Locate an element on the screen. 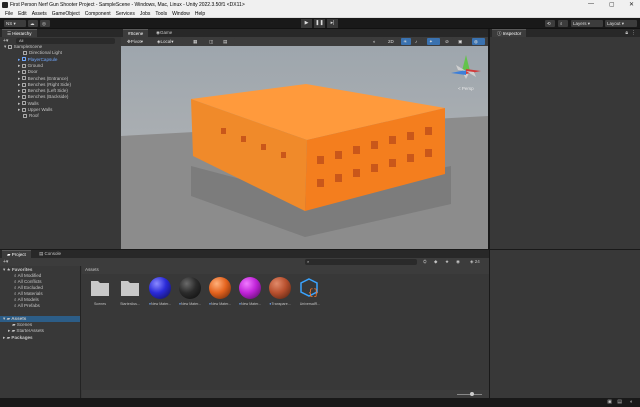  hierarchy-item-label: Walls is located at coordinates (33, 103).